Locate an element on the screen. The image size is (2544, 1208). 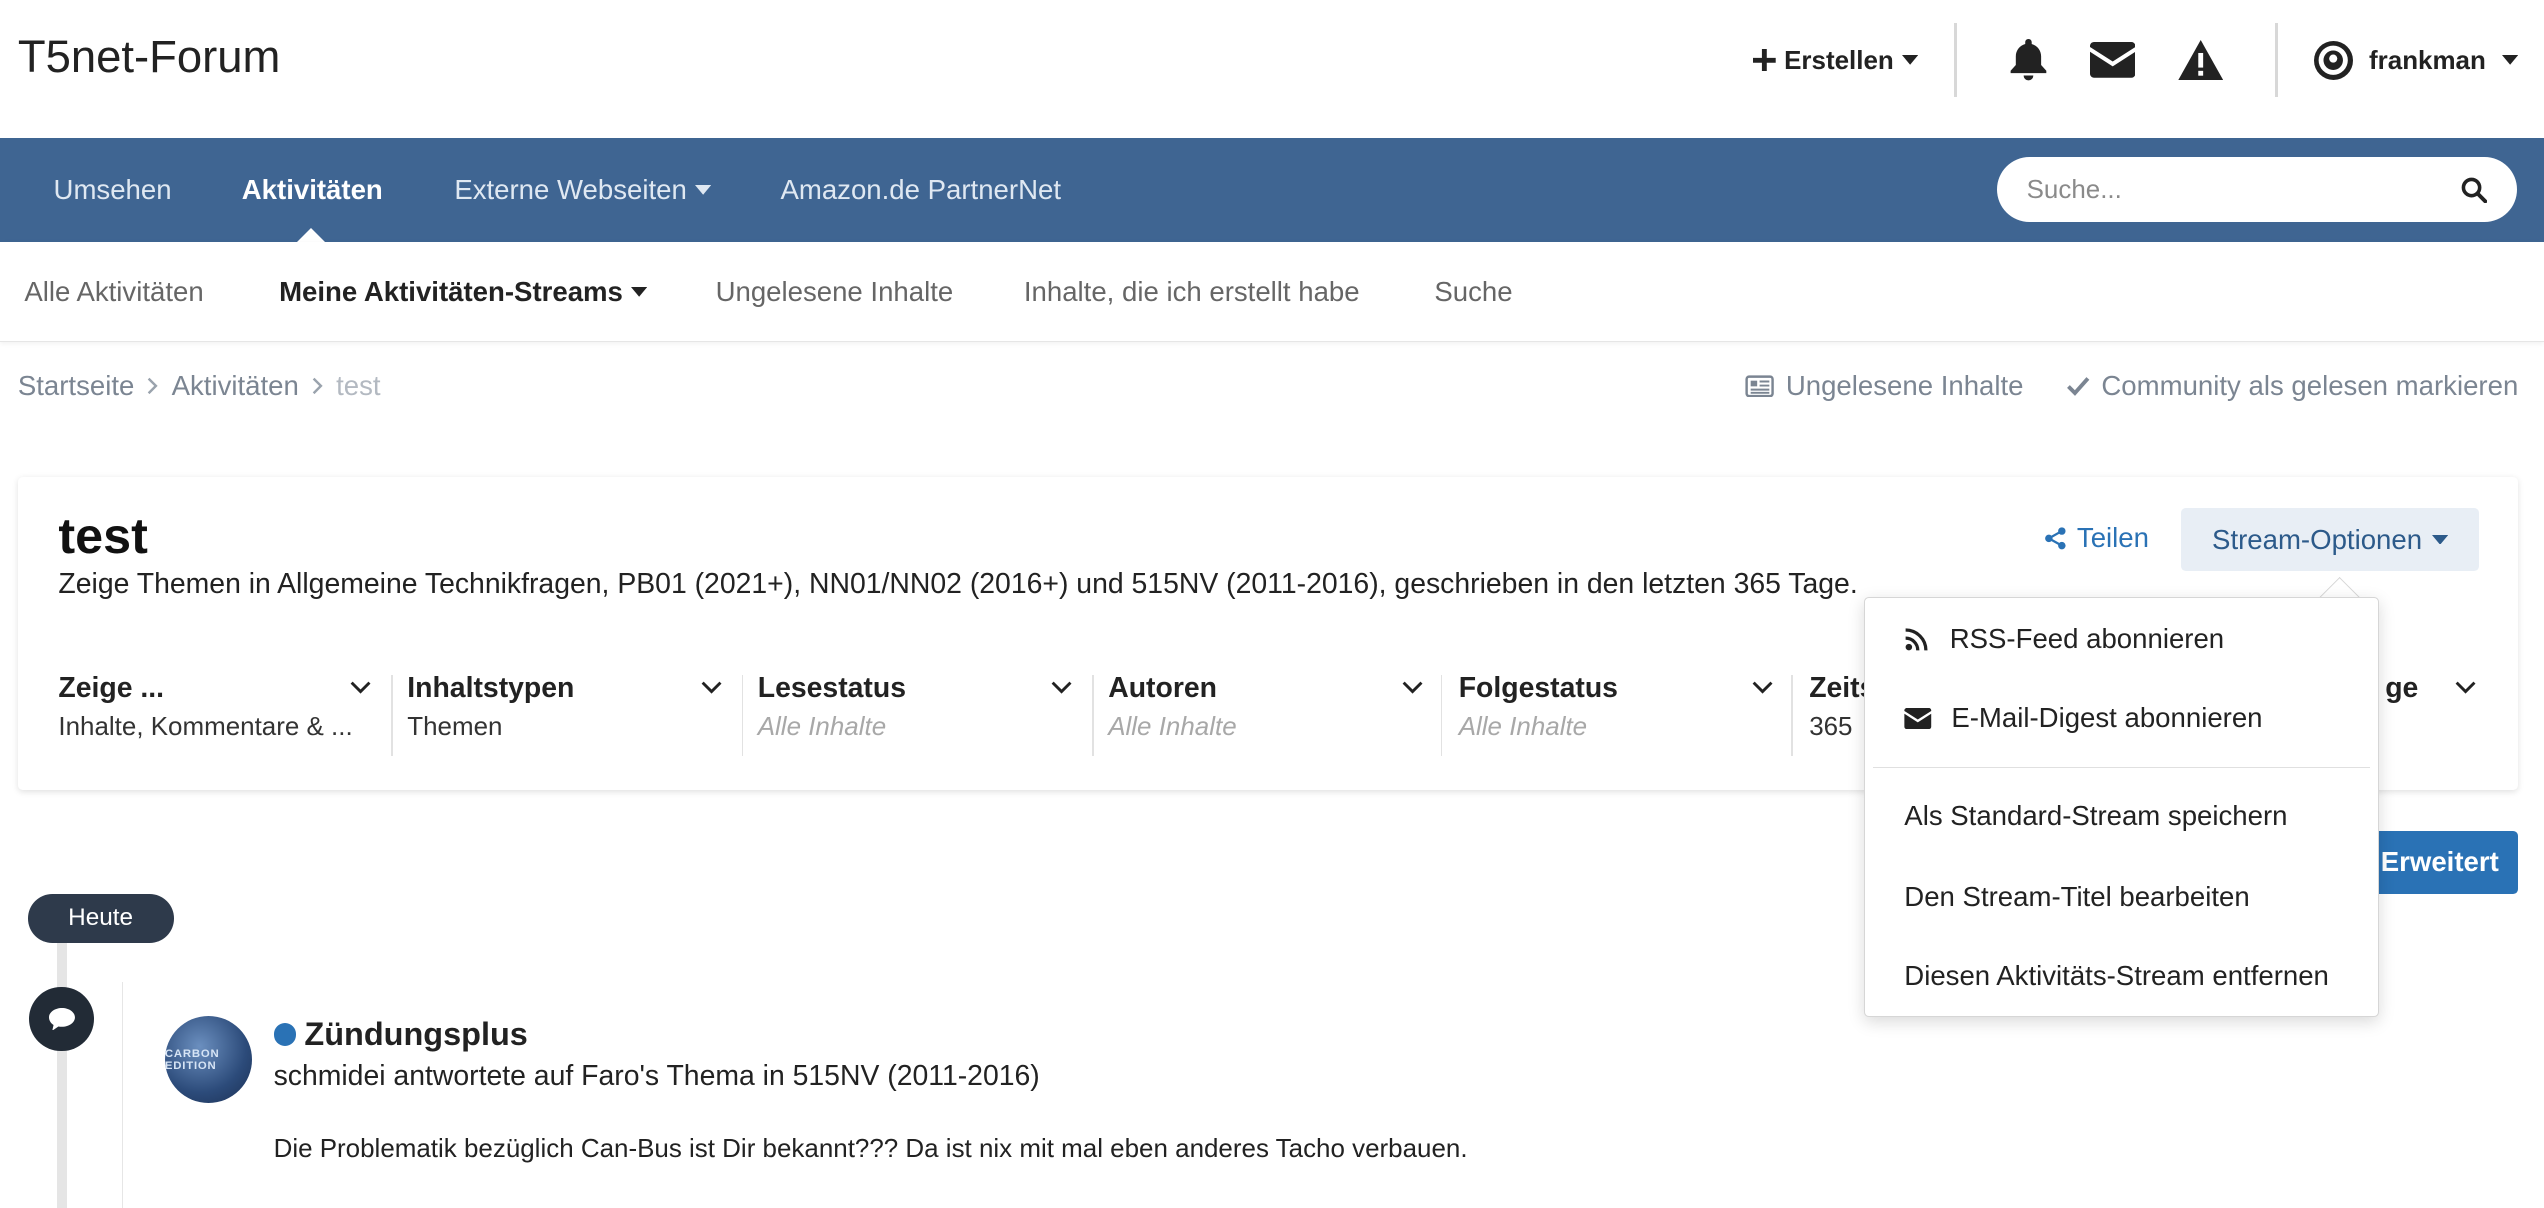
subnav-item-meine-streams: Meine Aktivitäten-Streams is located at coordinates (463, 292).